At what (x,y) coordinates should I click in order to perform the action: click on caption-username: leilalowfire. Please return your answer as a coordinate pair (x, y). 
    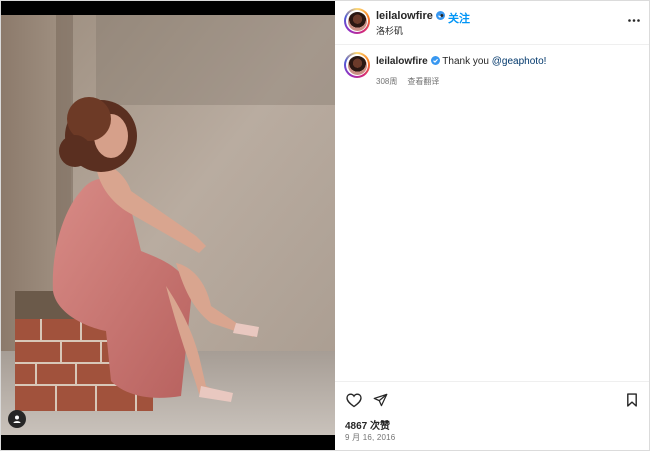
    Looking at the image, I should click on (402, 61).